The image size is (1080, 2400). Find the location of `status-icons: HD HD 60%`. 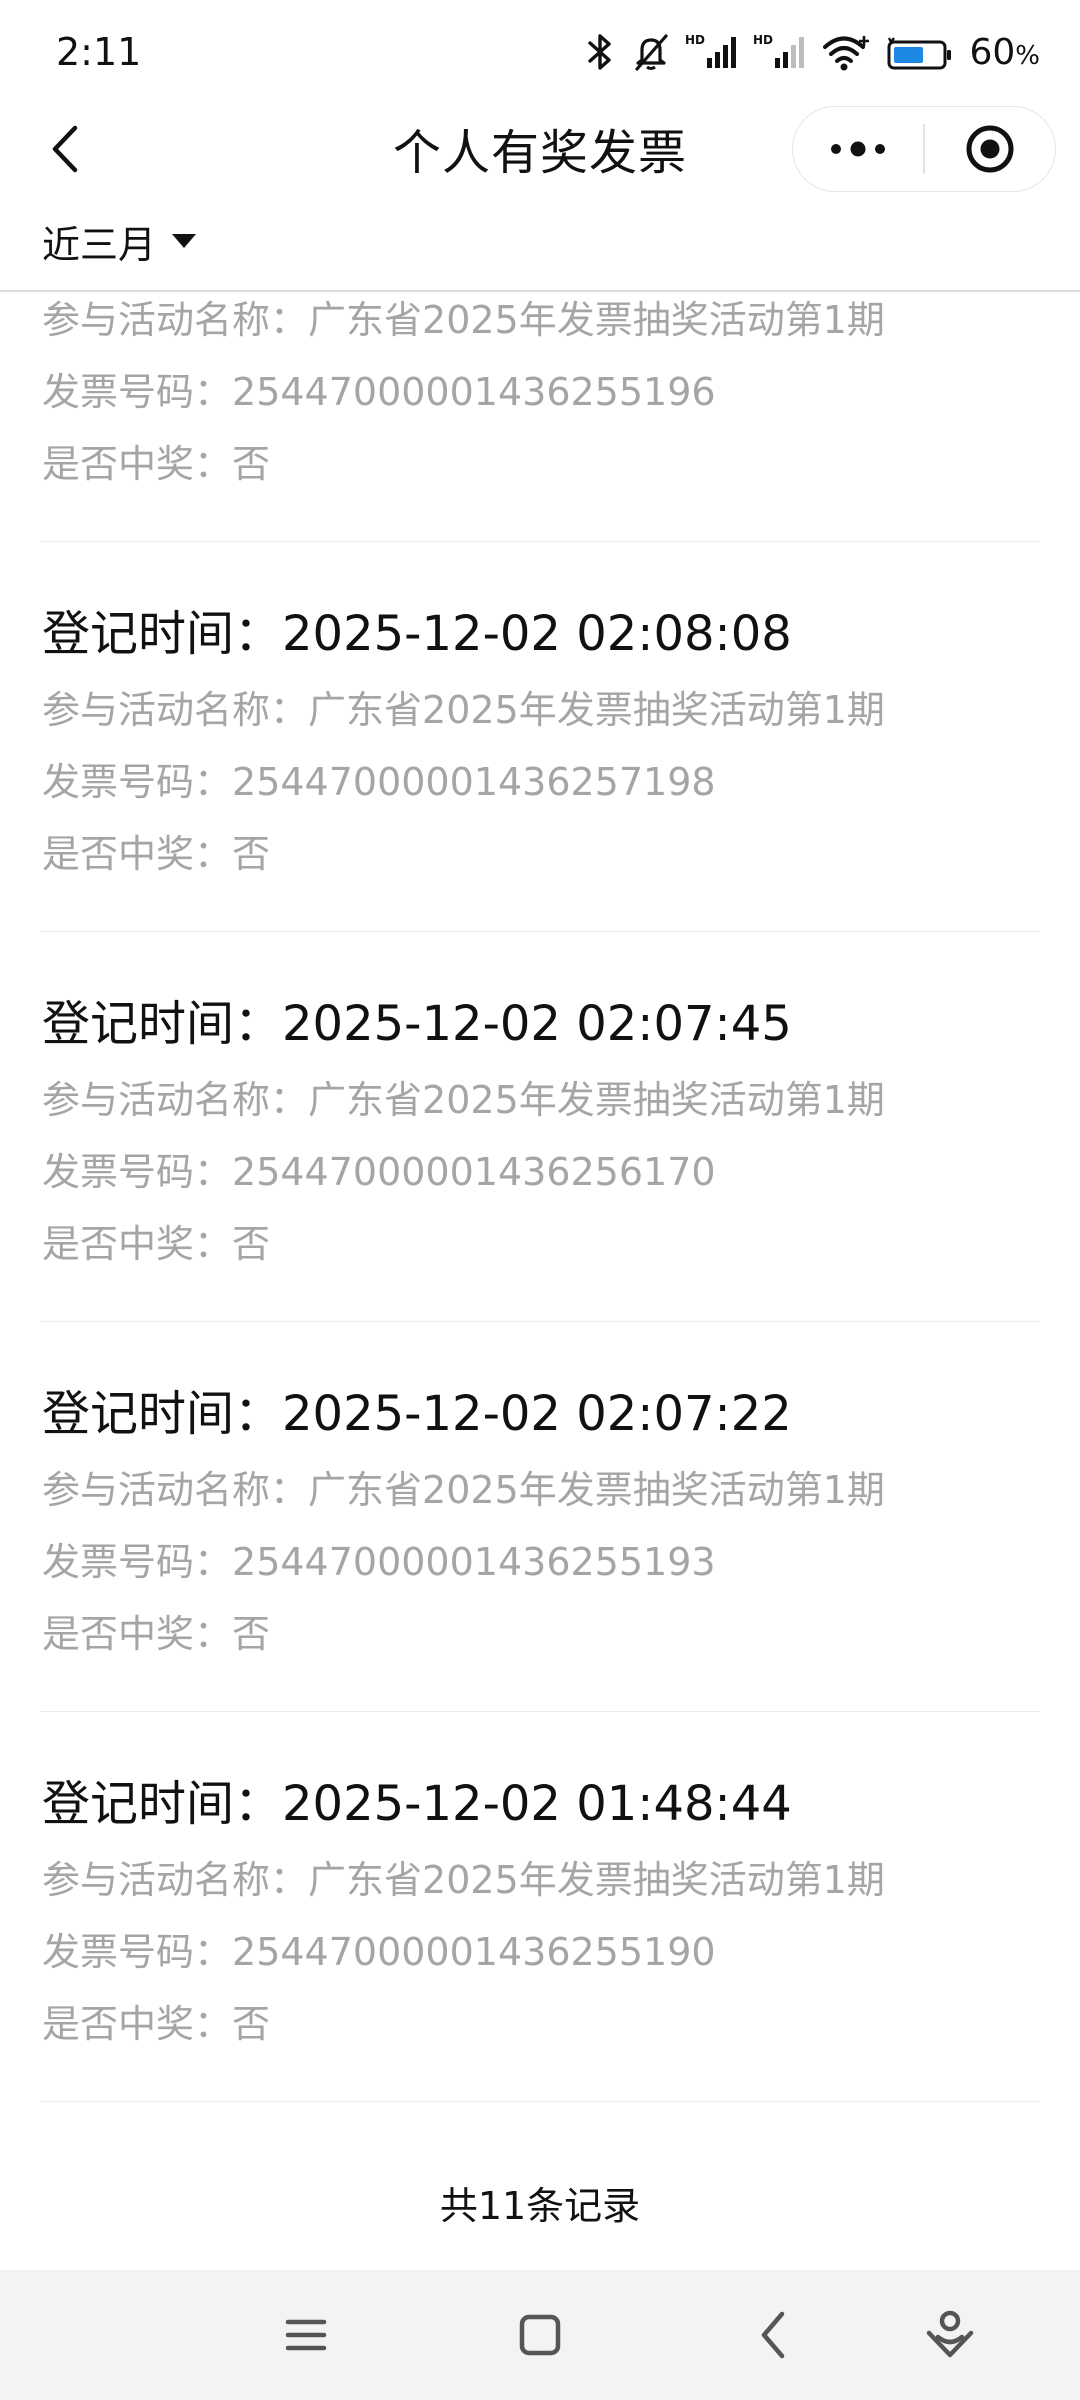

status-icons: HD HD 60% is located at coordinates (811, 52).